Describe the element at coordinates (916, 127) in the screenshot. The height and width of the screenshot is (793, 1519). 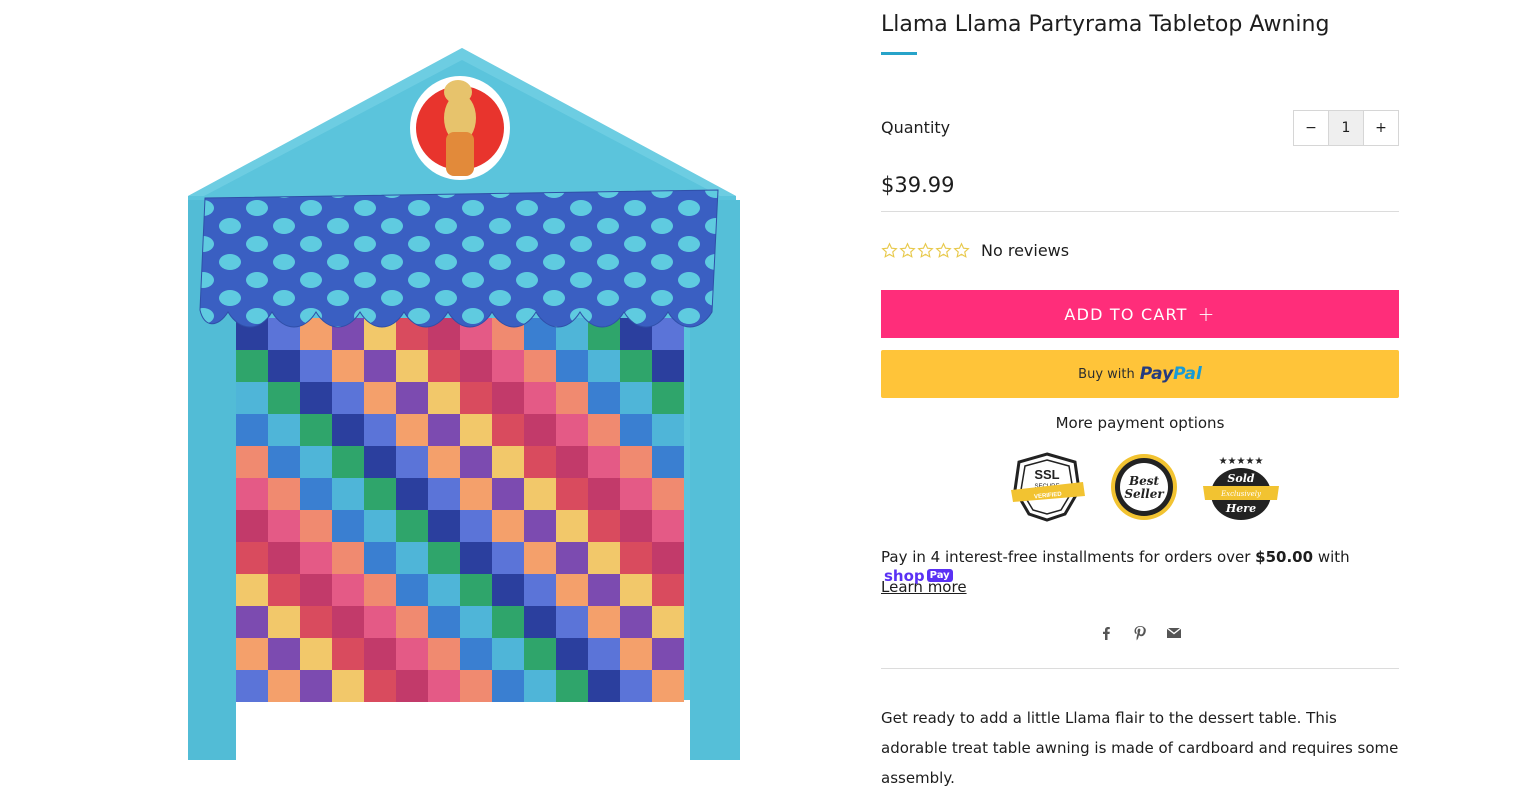
I see `quantity-label: Quantity` at that location.